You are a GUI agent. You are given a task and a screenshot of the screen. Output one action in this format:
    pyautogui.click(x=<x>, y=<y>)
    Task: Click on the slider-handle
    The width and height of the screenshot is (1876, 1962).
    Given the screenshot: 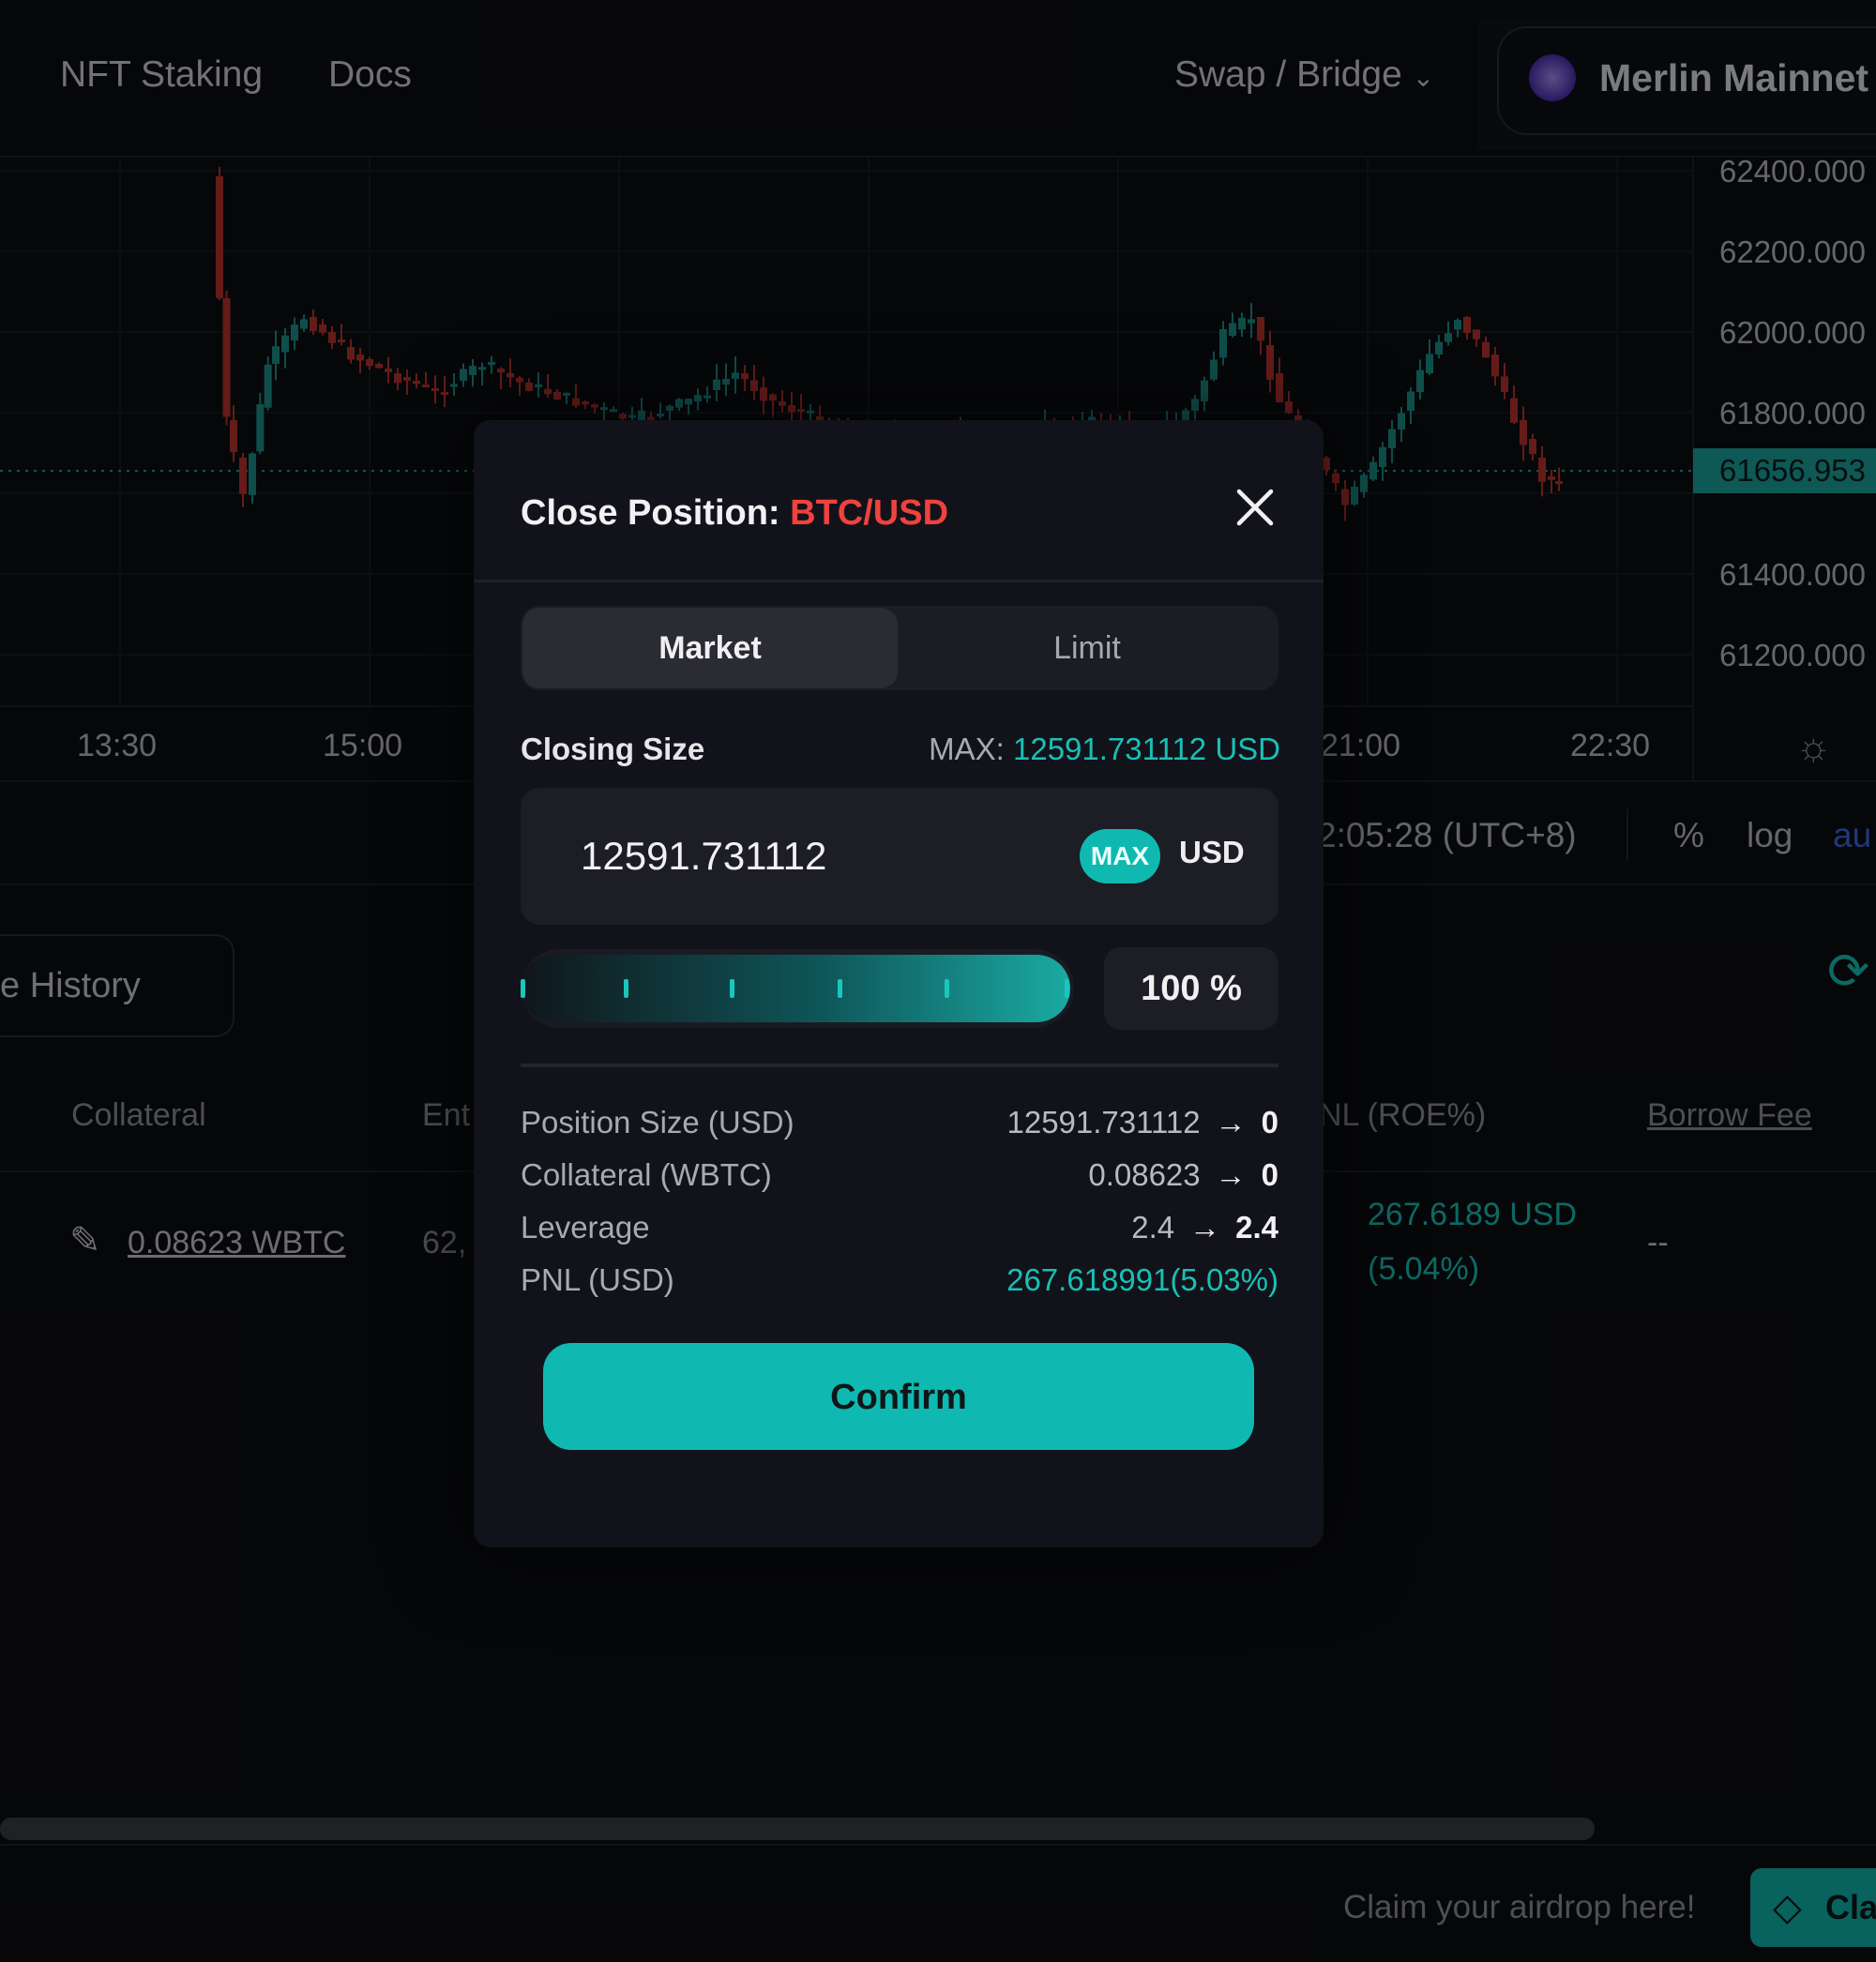 What is the action you would take?
    pyautogui.click(x=1067, y=988)
    